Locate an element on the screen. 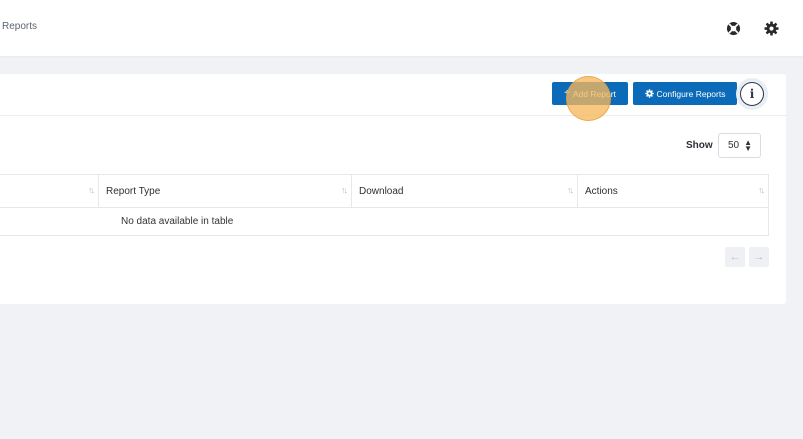 The image size is (803, 439). add-report-label: Add Report is located at coordinates (594, 93).